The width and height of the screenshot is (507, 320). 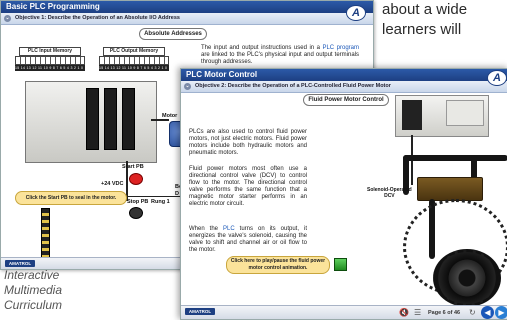 What do you see at coordinates (160, 202) in the screenshot?
I see `rung-label: Rung 1` at bounding box center [160, 202].